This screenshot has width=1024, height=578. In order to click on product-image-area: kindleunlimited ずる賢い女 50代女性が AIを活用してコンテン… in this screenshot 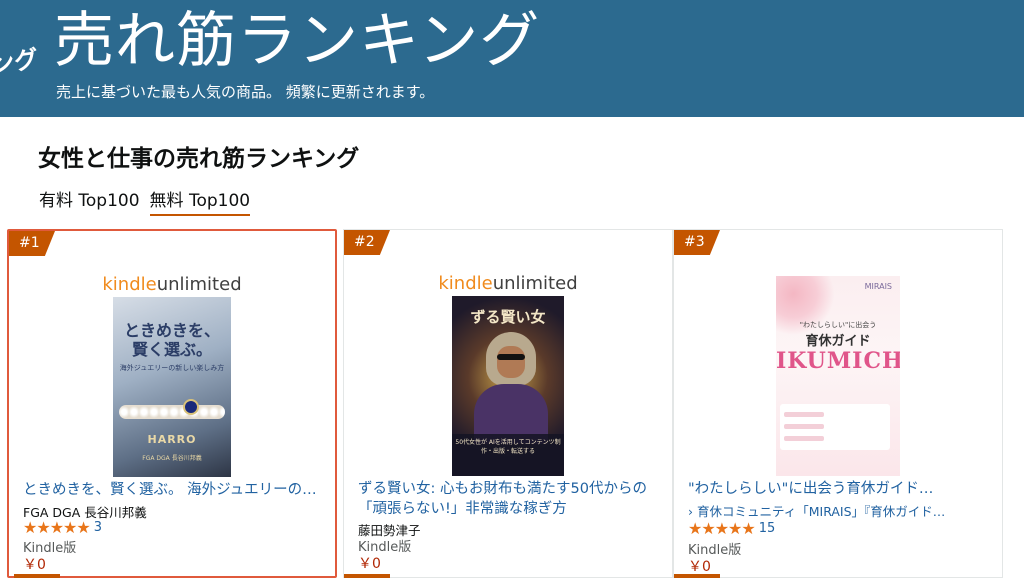, I will do `click(508, 374)`.